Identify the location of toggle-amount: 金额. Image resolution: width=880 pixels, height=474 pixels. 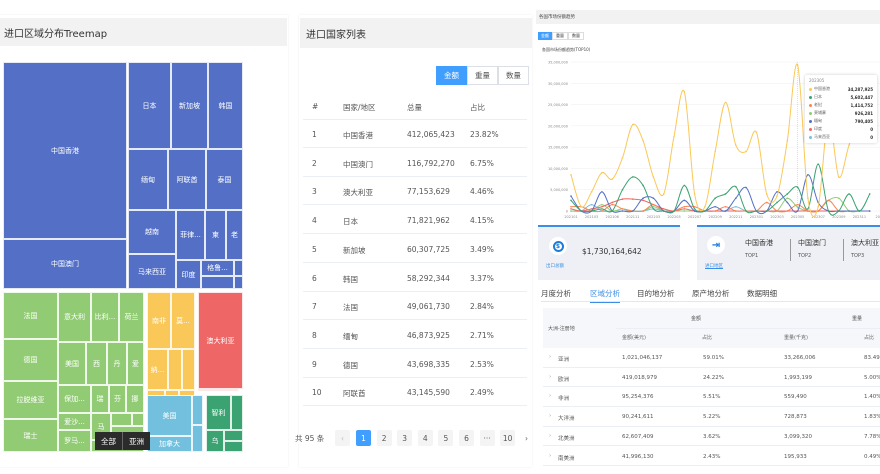
(451, 75).